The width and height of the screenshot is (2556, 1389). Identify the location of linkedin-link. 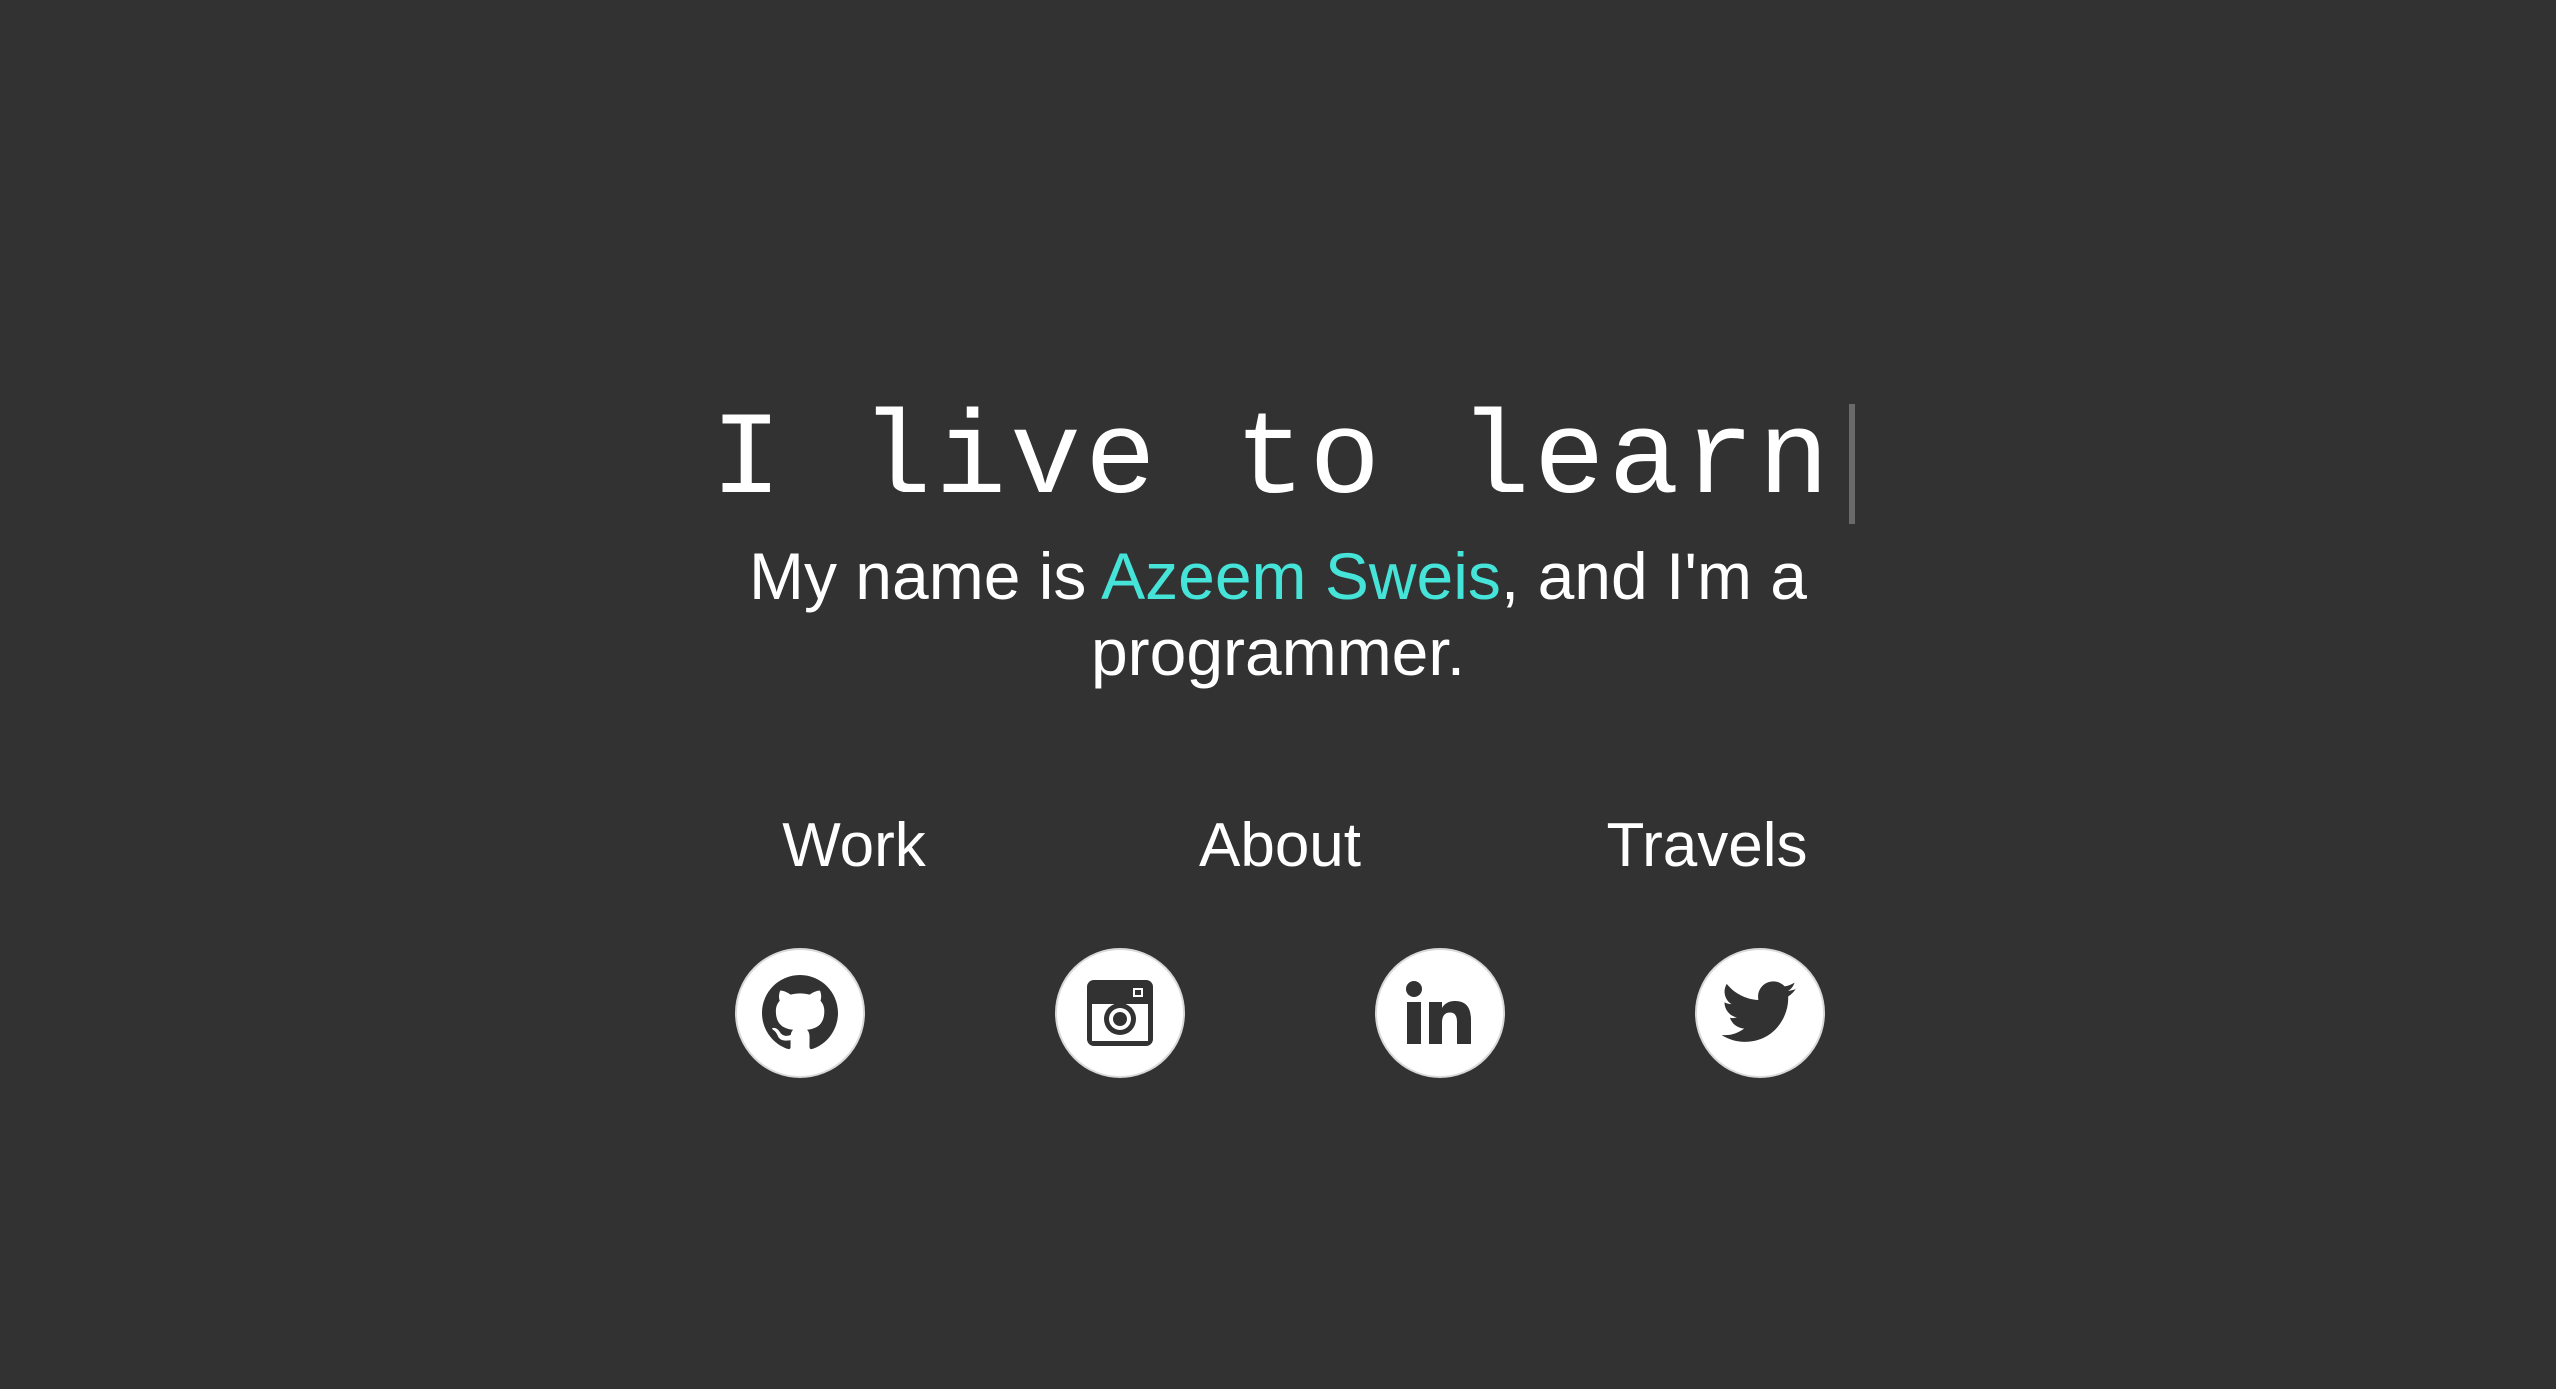
(1440, 1013).